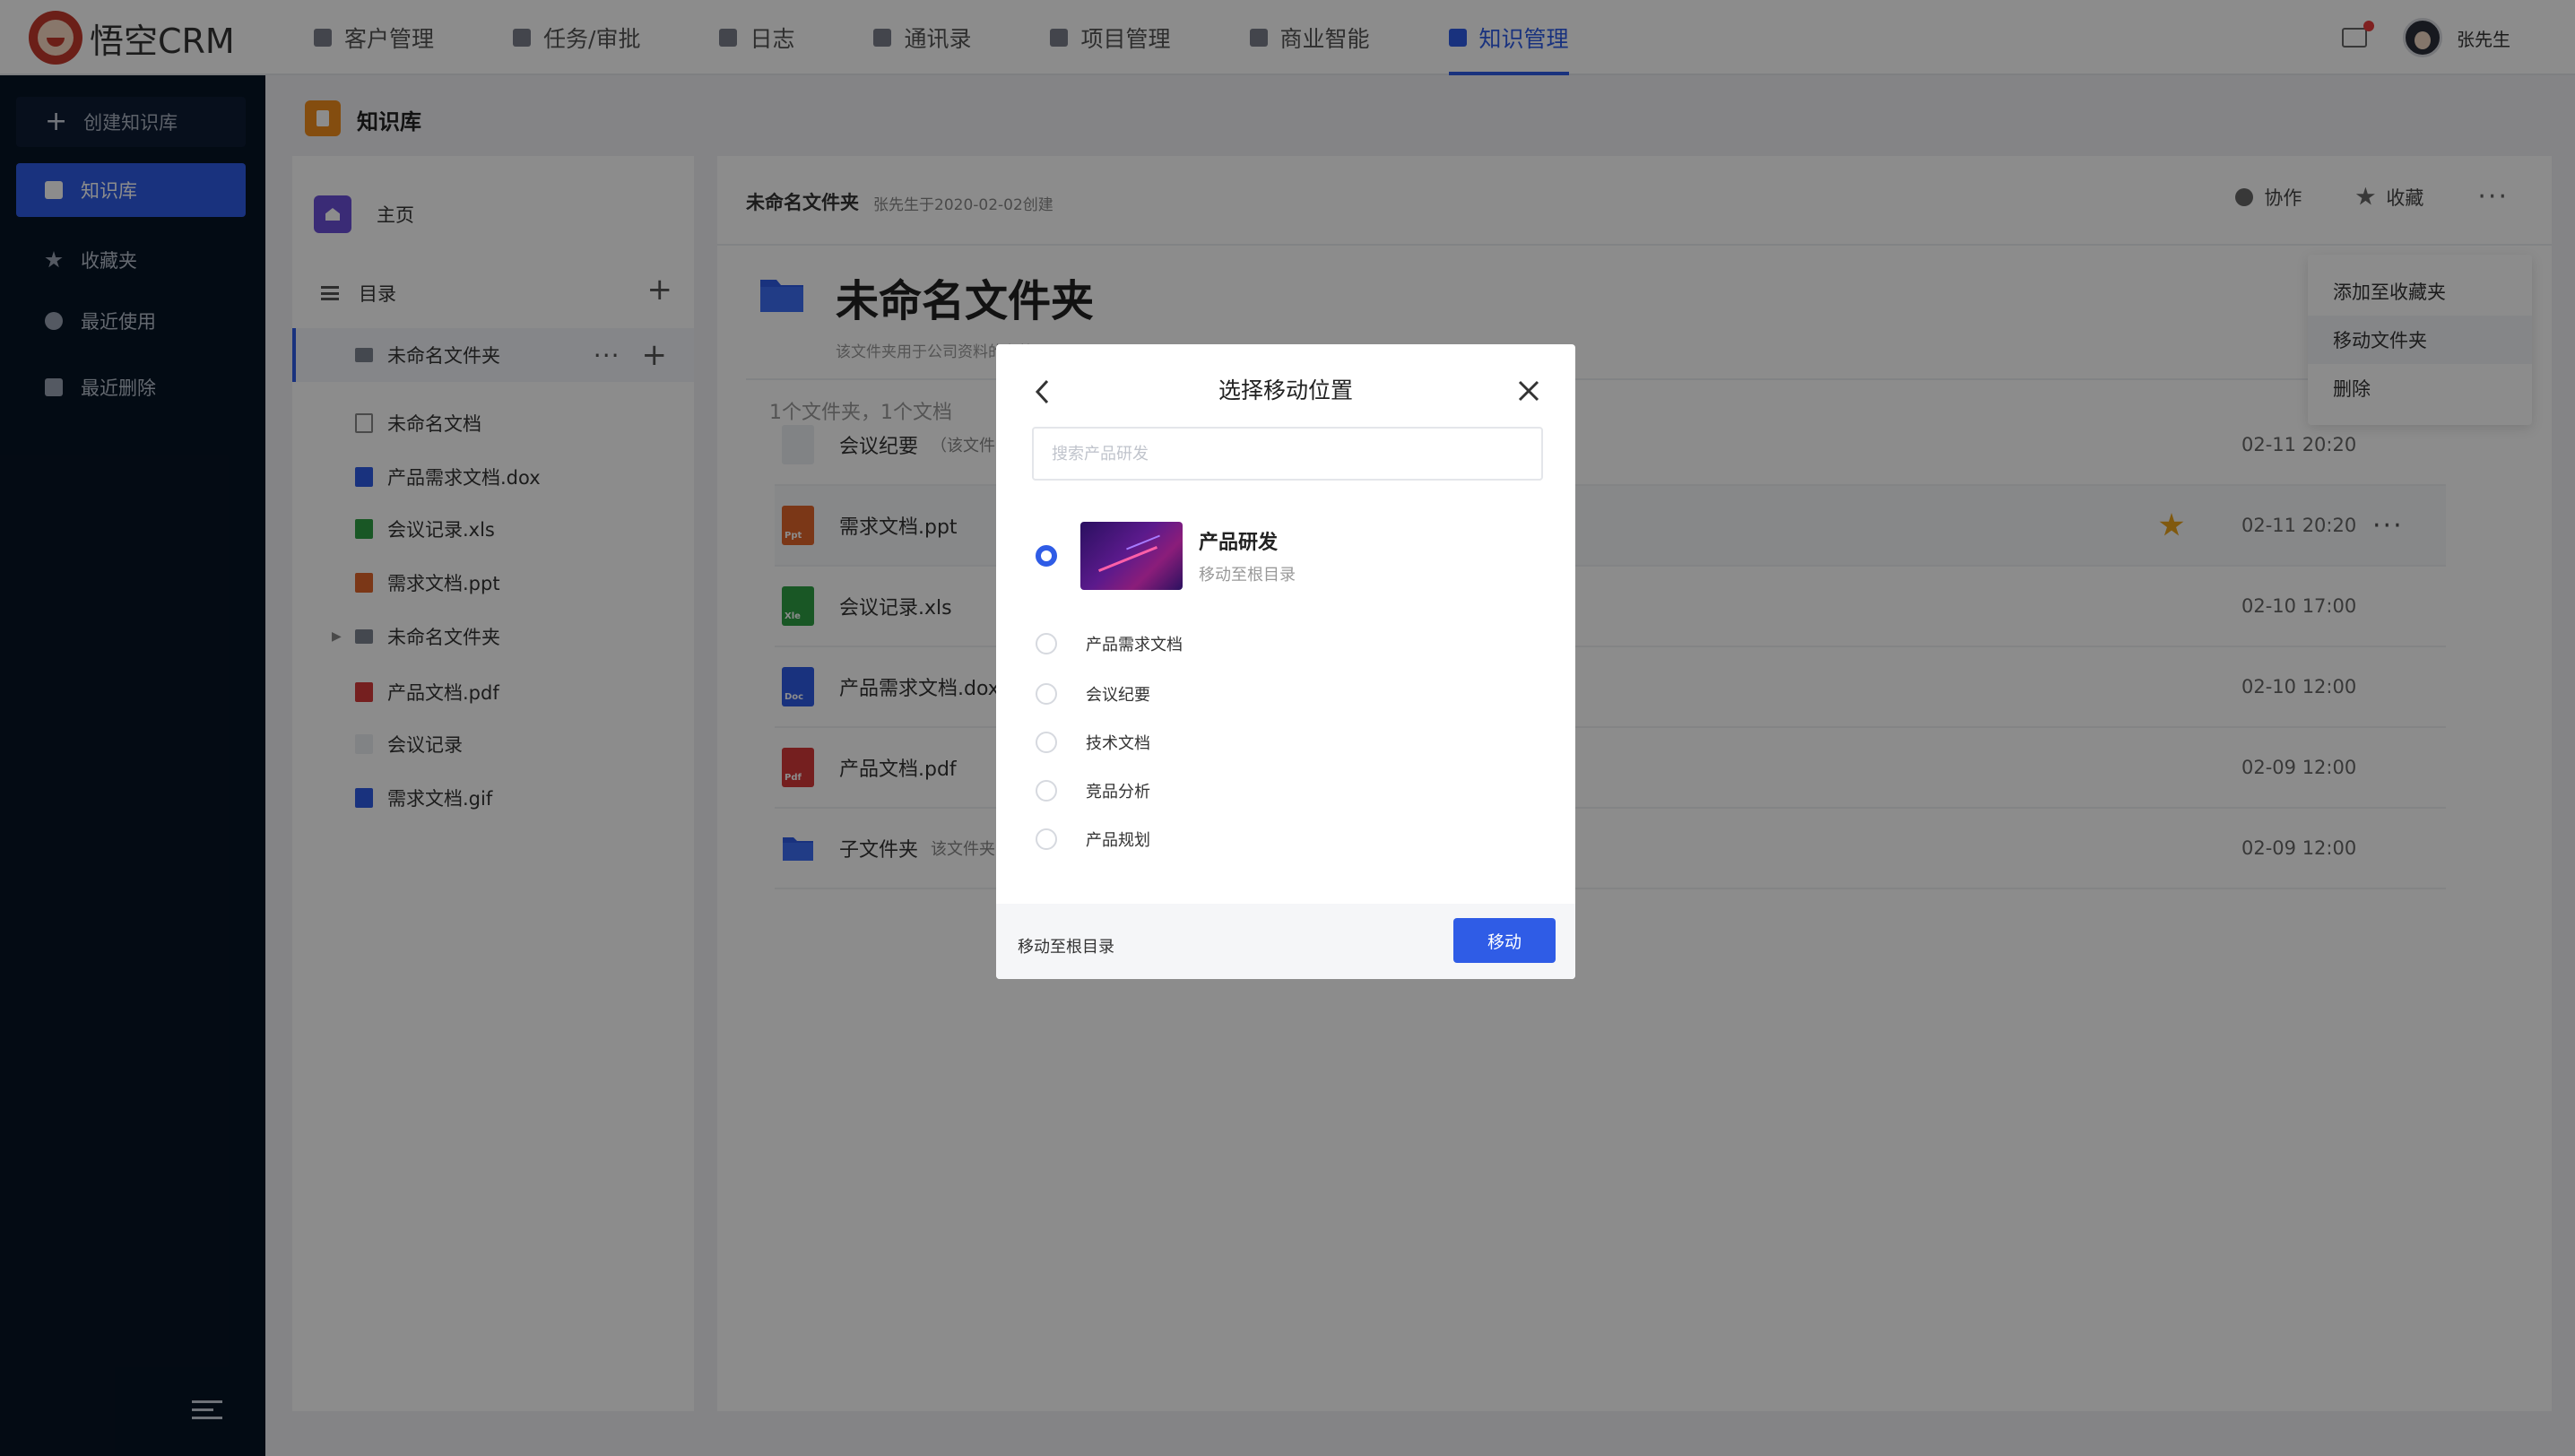 The height and width of the screenshot is (1456, 2575). Describe the element at coordinates (1285, 942) in the screenshot. I see `dialog-footer: 移动至根目录 移动` at that location.